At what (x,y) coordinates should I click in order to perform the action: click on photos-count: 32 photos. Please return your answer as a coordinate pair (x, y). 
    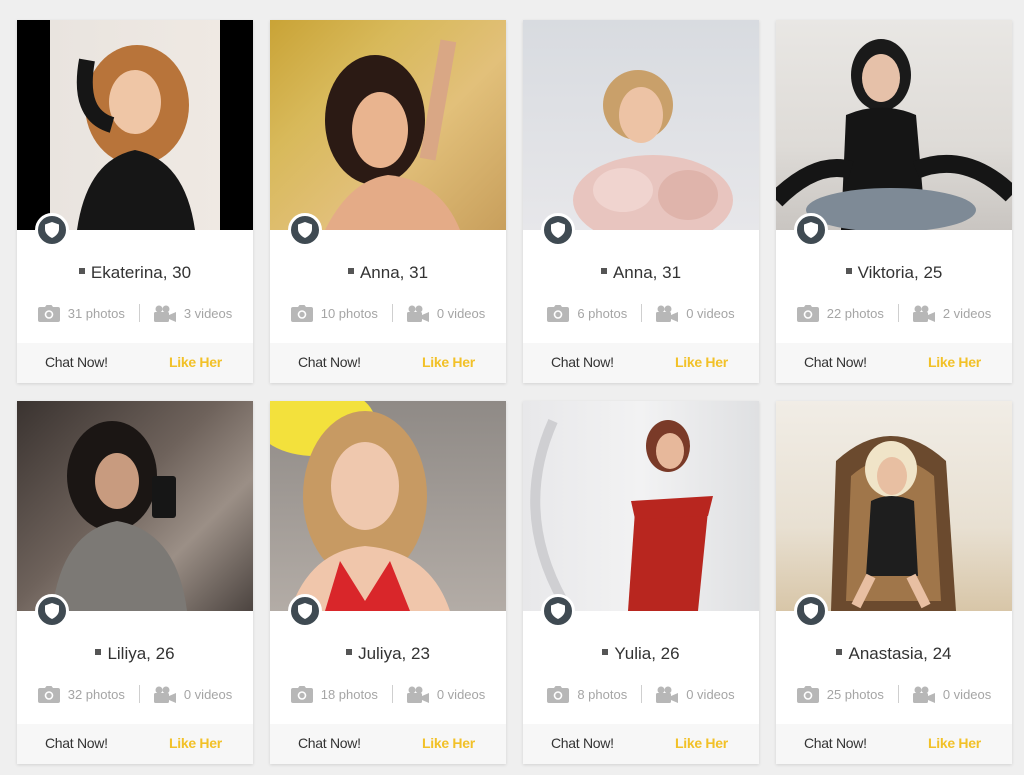
    Looking at the image, I should click on (81, 694).